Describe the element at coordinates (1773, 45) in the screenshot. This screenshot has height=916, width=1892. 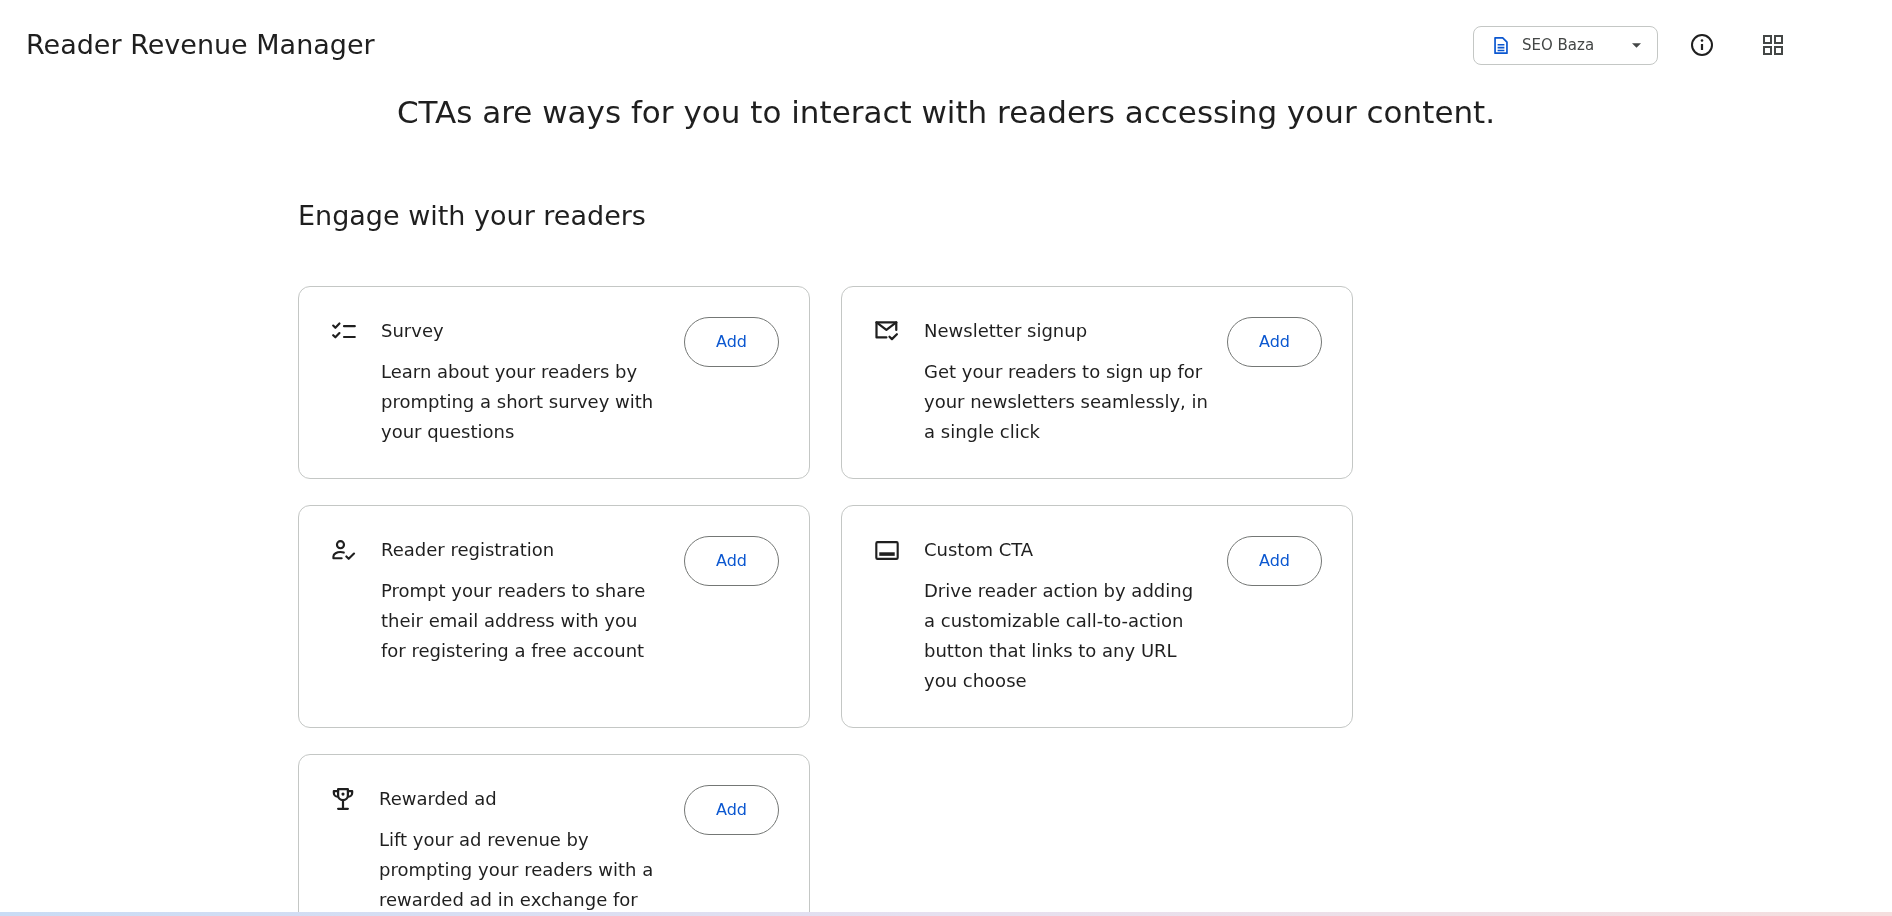
I see `apps-grid-icon` at that location.